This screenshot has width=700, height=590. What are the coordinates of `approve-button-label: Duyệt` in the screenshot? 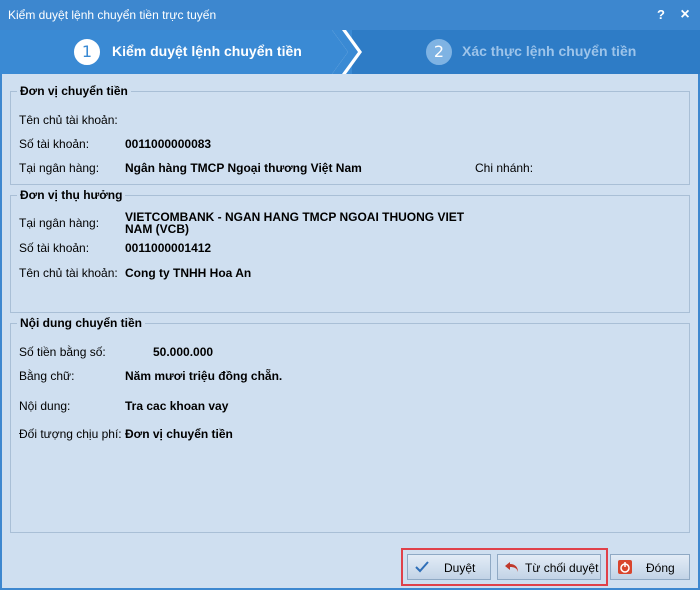 It's located at (460, 568).